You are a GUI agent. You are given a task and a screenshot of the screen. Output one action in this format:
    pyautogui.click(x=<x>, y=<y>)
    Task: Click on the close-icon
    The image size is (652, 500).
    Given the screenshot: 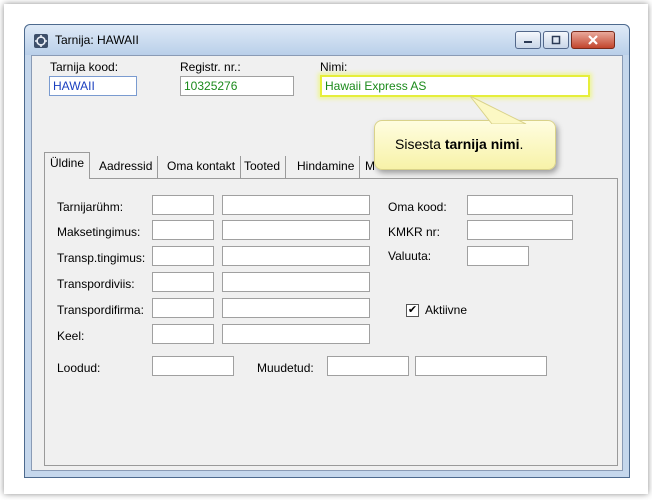 What is the action you would take?
    pyautogui.click(x=593, y=40)
    